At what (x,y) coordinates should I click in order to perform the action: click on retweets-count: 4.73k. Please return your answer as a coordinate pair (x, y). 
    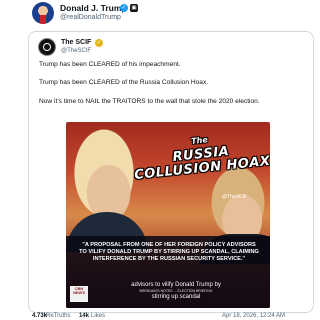
    Looking at the image, I should click on (39, 316).